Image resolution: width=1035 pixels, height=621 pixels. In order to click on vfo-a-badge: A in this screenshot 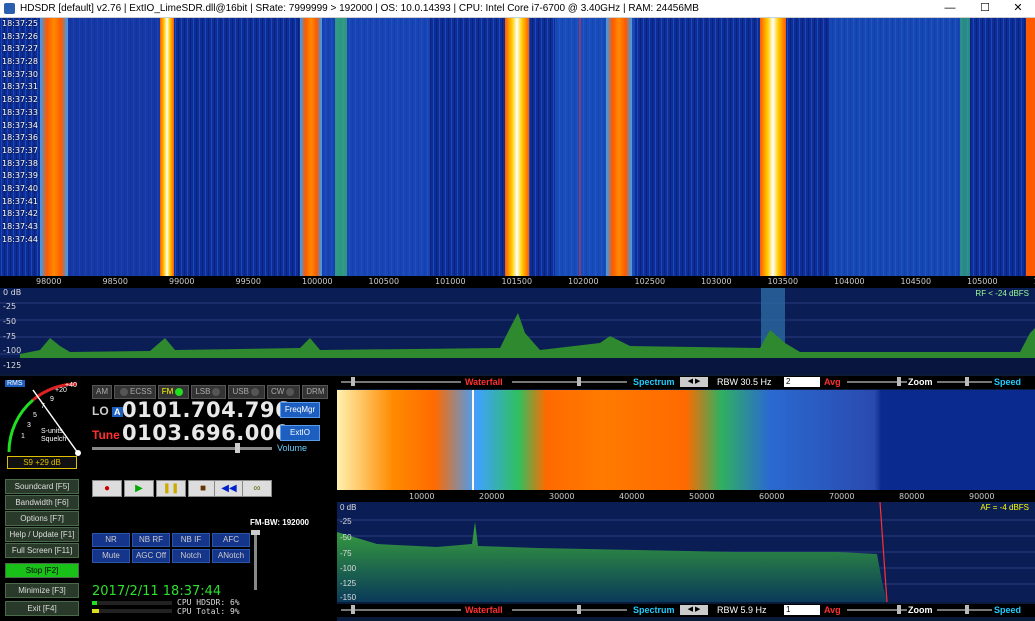, I will do `click(117, 412)`.